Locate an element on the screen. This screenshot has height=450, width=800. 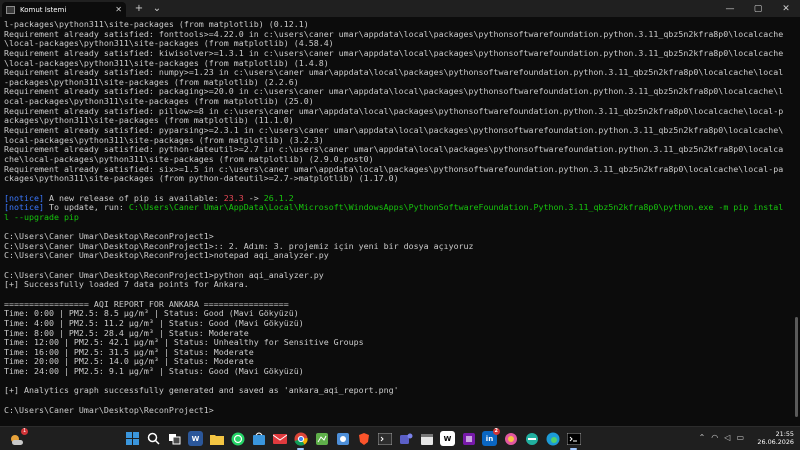
mail-app is located at coordinates (279, 438).